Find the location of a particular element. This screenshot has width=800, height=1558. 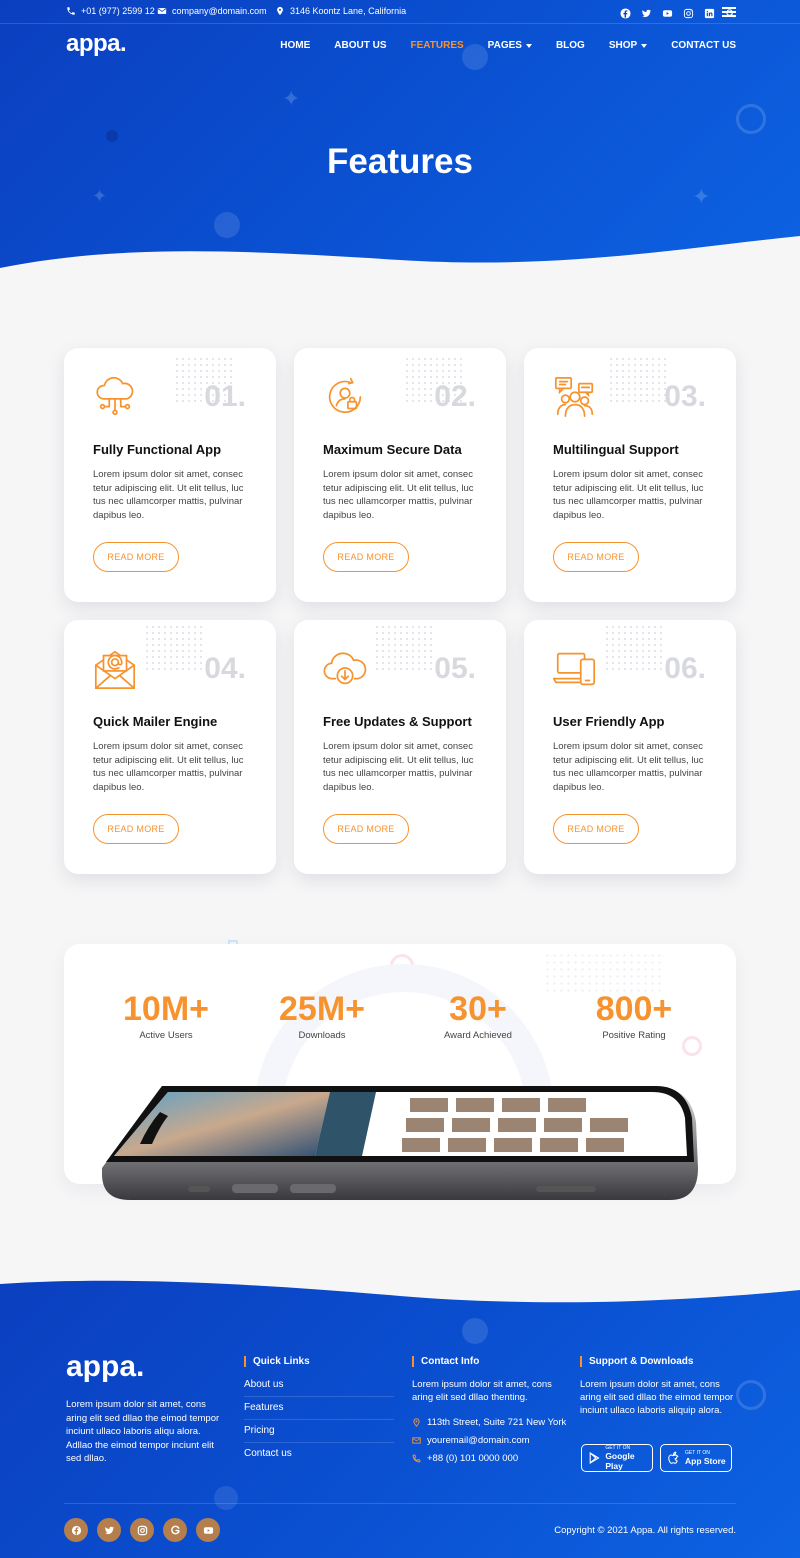

footer-link-contact: Contact us is located at coordinates (319, 1454).